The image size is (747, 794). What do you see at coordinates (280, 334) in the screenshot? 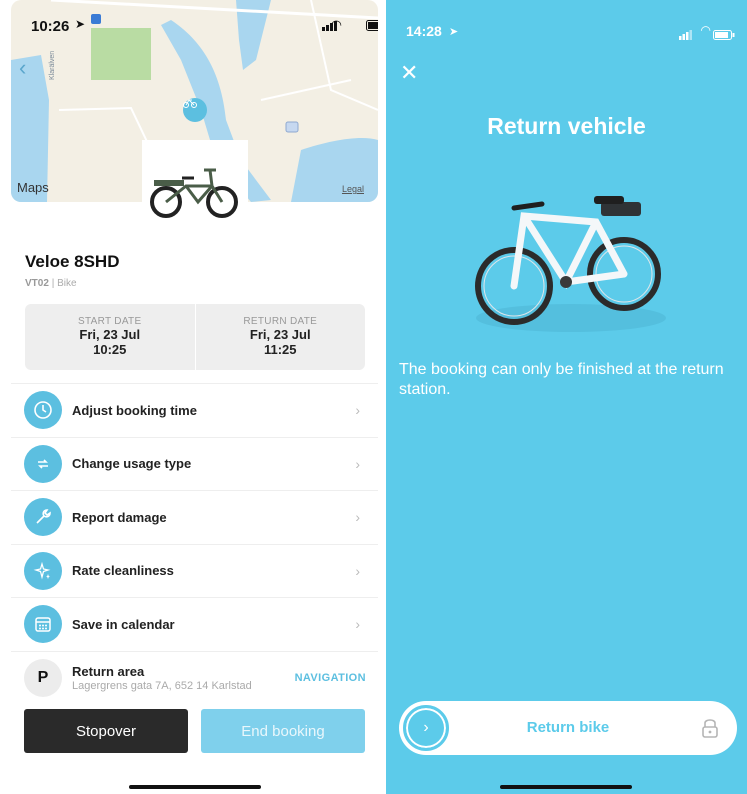
I see `return-date-value: Fri, 23 Jul` at bounding box center [280, 334].